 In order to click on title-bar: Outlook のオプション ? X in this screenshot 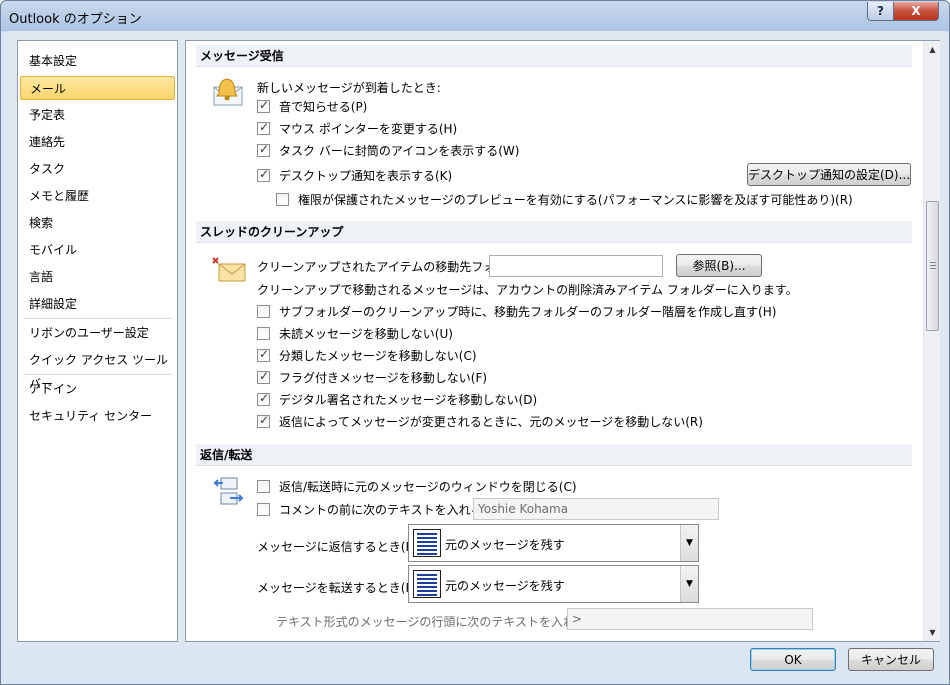, I will do `click(475, 16)`.